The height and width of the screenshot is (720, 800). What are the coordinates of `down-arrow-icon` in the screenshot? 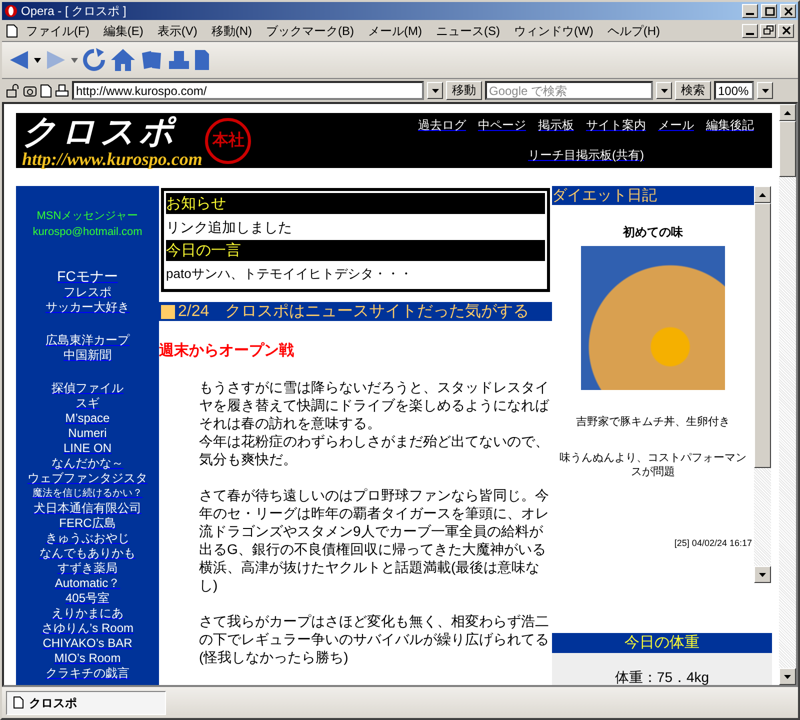 It's located at (762, 574).